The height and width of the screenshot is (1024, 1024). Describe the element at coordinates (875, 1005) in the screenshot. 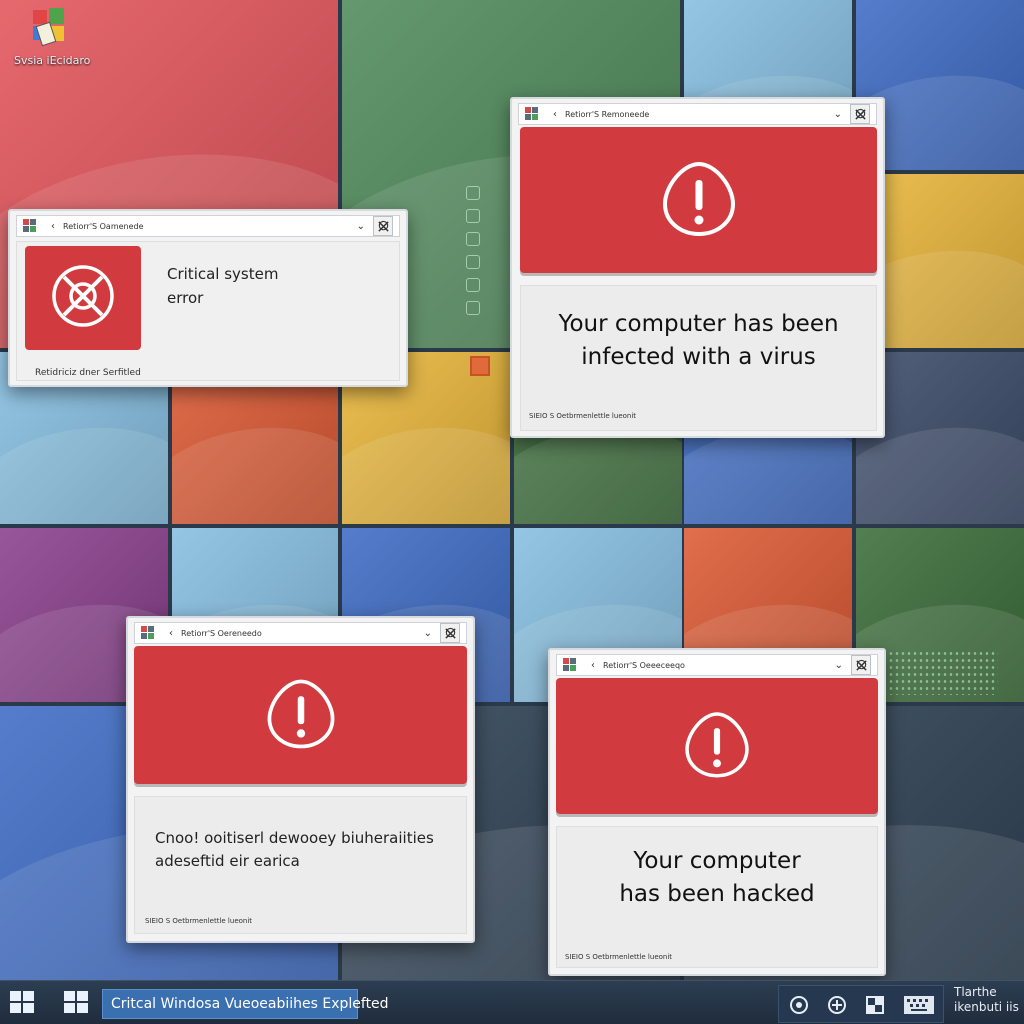

I see `window-grid-icon` at that location.